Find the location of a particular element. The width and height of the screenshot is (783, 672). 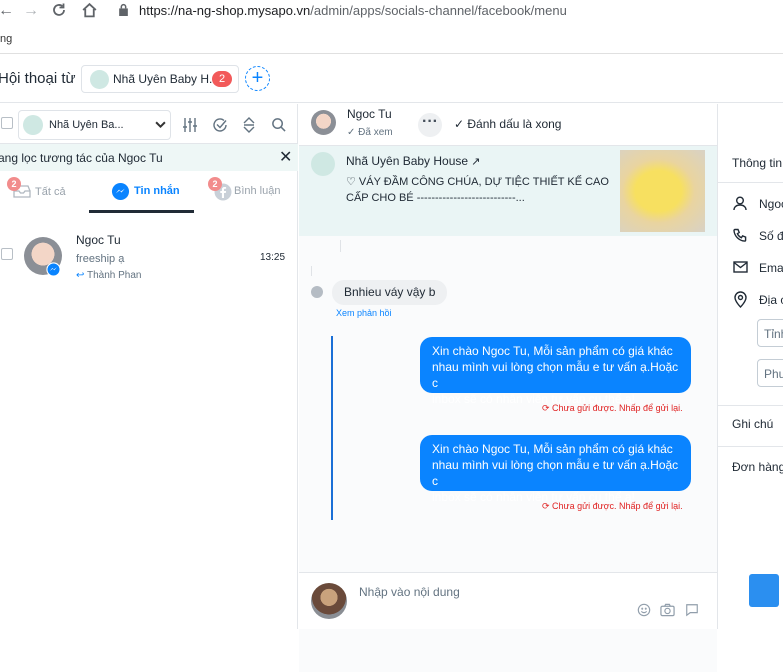

create-order-button is located at coordinates (764, 590).